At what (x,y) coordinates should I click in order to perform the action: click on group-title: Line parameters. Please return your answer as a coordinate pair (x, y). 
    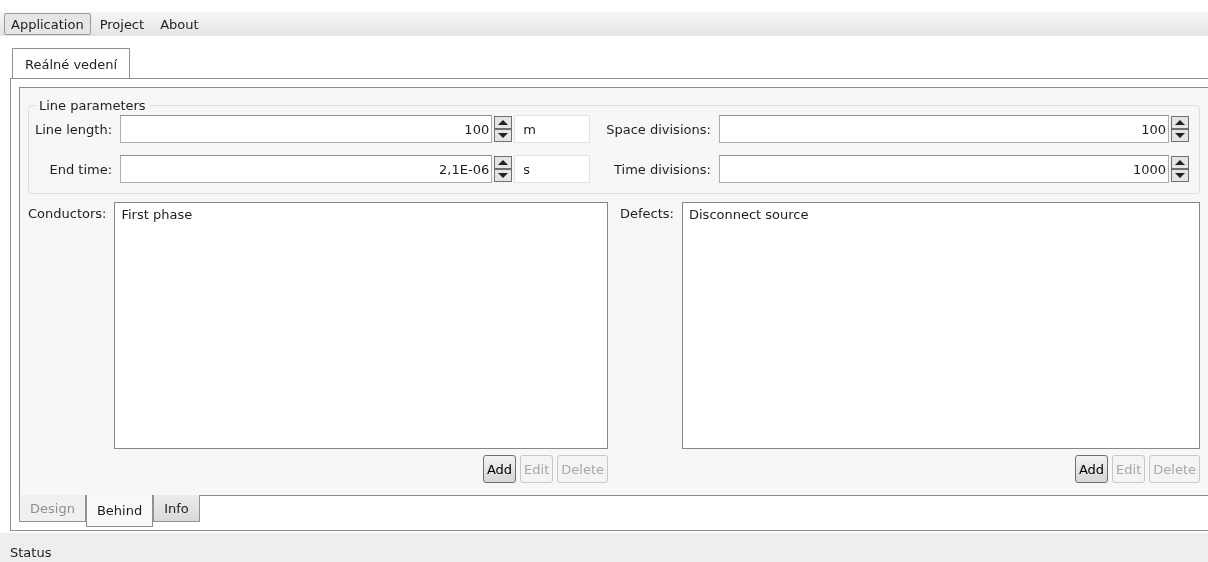
    Looking at the image, I should click on (92, 105).